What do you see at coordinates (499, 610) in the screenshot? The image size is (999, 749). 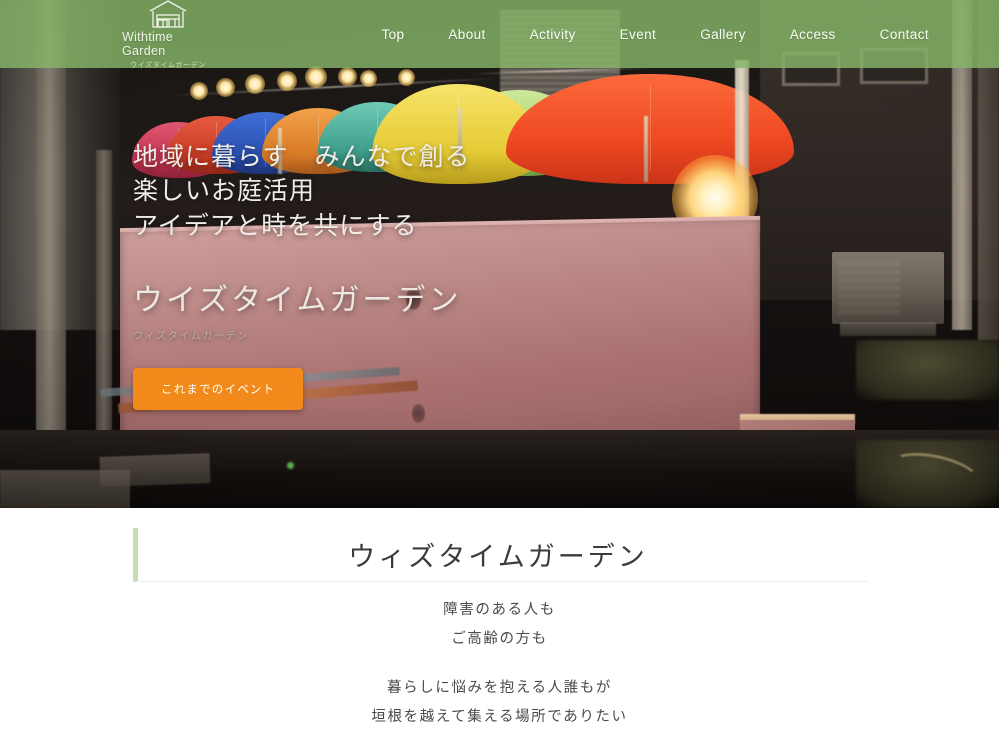 I see `body-line-1: 障害のある人も` at bounding box center [499, 610].